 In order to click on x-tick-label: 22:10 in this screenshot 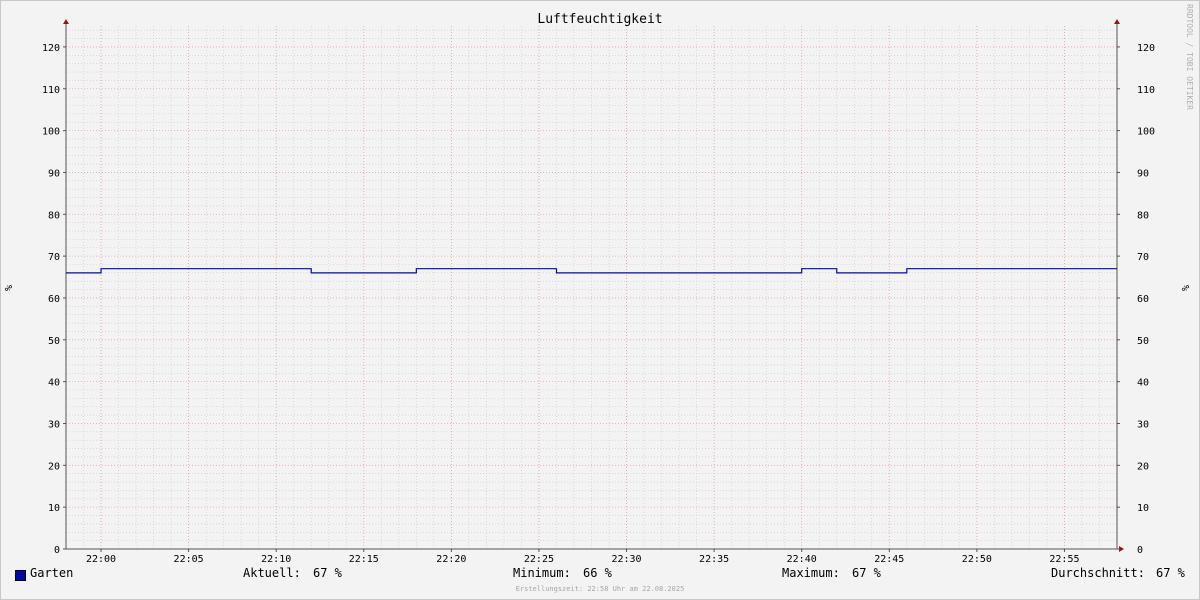, I will do `click(276, 559)`.